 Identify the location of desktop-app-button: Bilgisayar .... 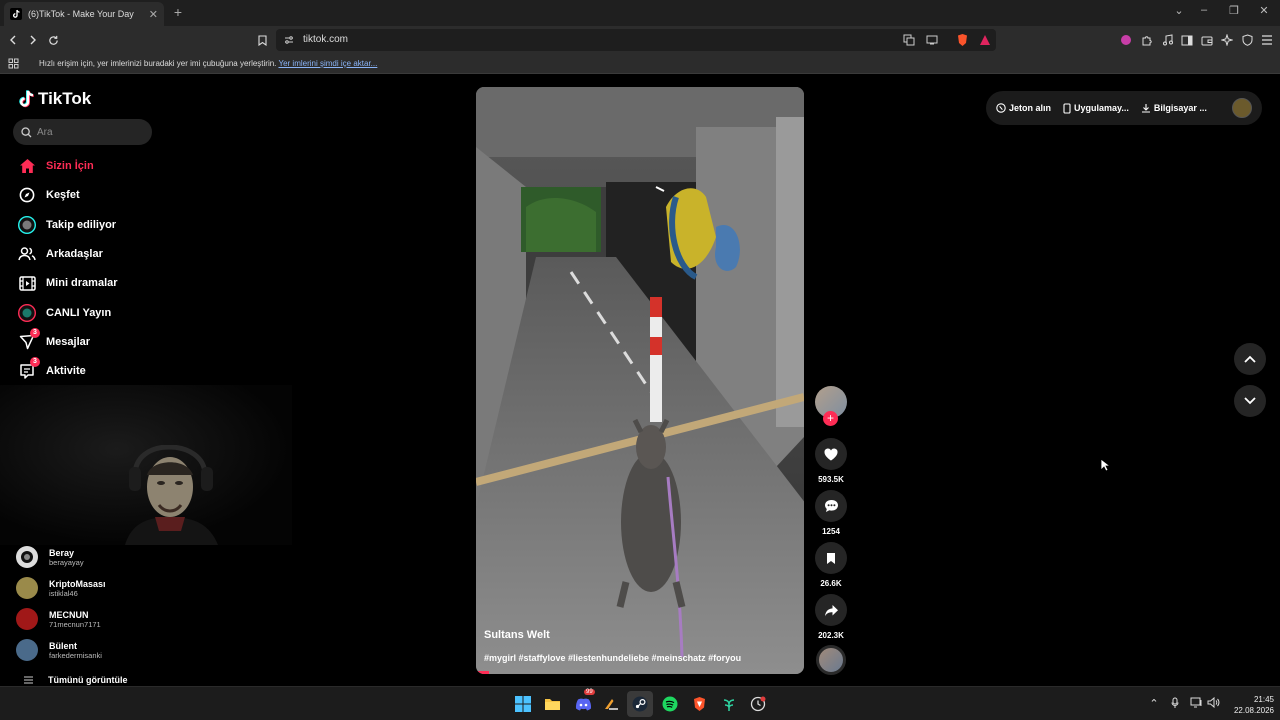
(1174, 108).